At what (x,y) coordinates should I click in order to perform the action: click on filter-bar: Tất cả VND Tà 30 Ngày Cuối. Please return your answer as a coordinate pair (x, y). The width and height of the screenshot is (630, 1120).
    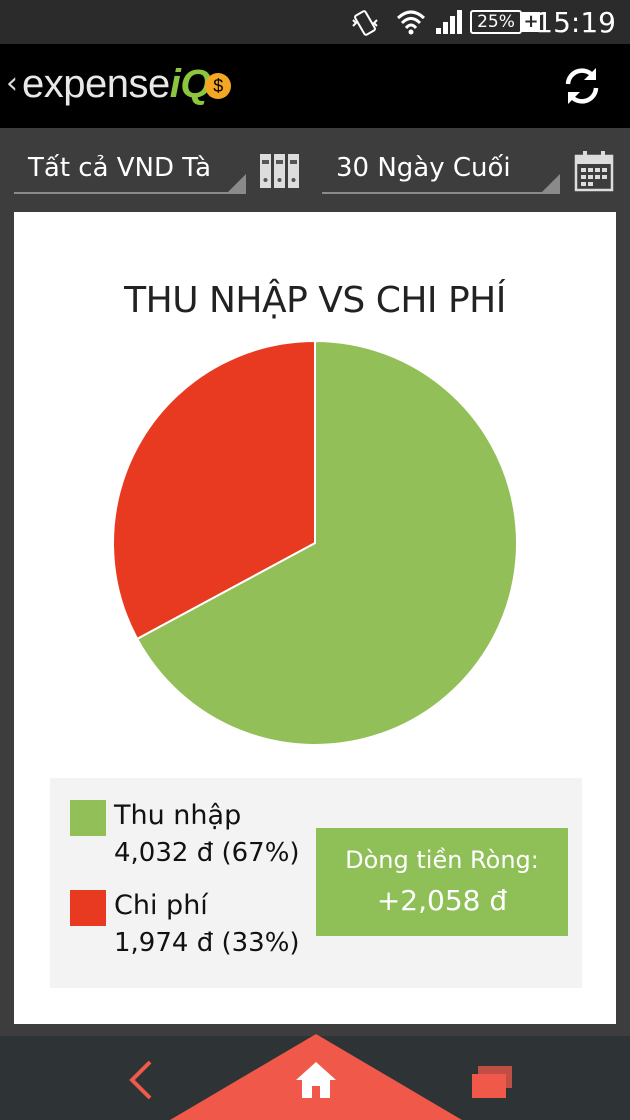
    Looking at the image, I should click on (315, 170).